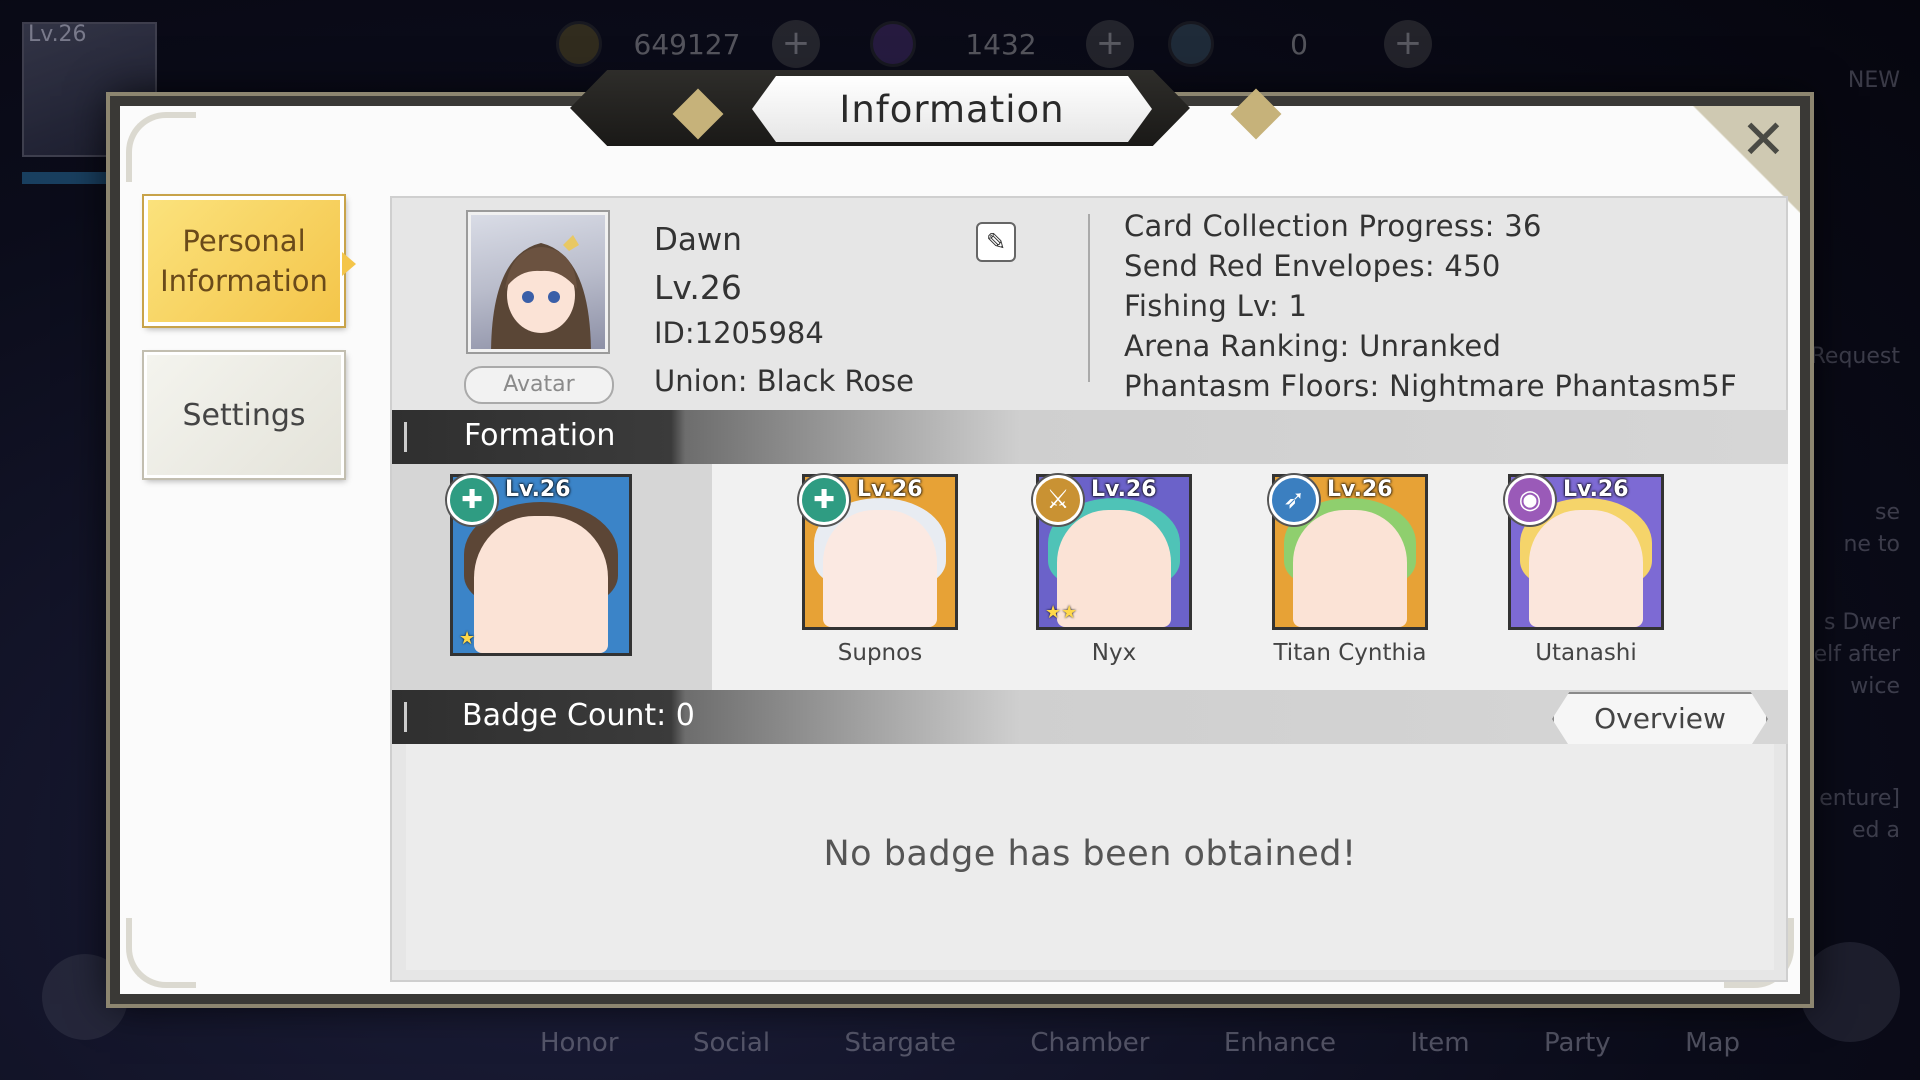 The image size is (1920, 1080). I want to click on rainbow-orb-icon, so click(1191, 44).